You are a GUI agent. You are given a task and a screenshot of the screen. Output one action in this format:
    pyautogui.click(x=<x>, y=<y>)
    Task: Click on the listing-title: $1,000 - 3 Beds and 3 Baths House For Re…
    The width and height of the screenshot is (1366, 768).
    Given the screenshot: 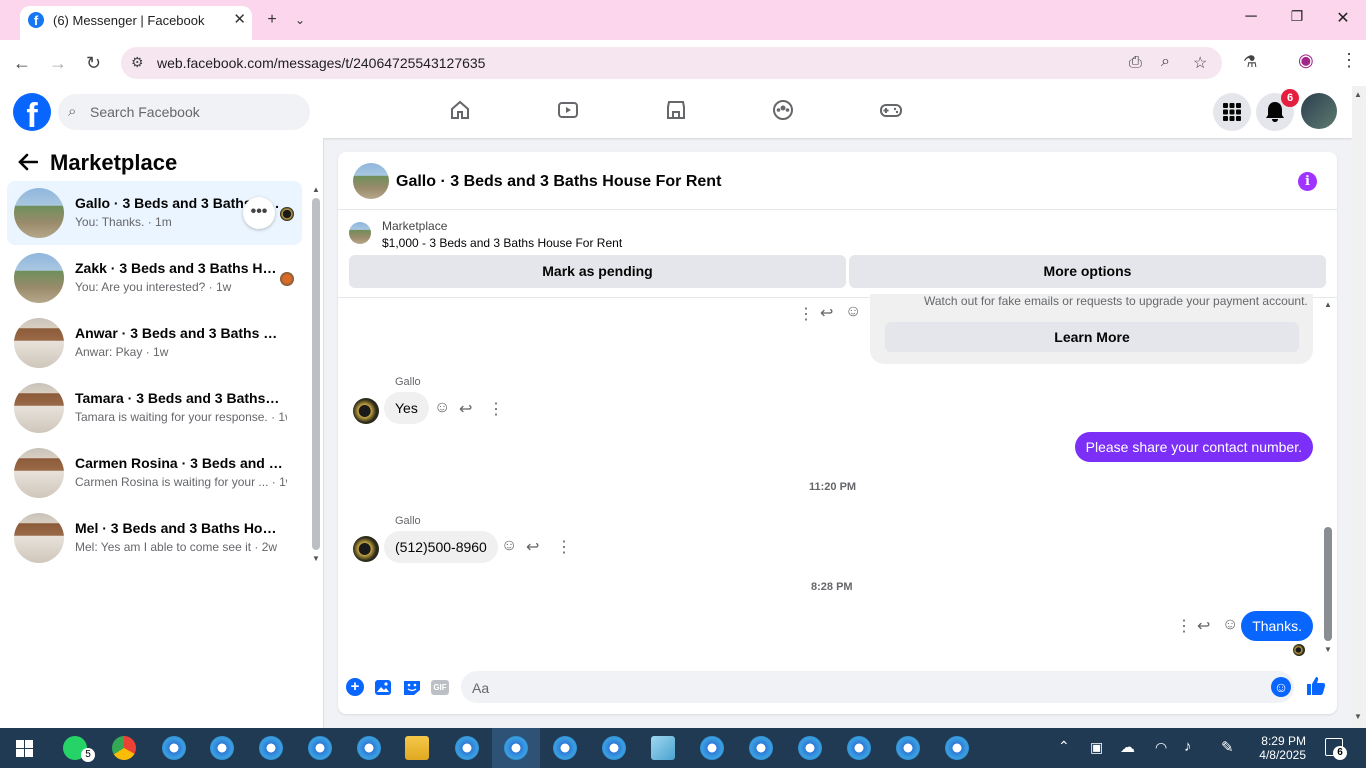 What is the action you would take?
    pyautogui.click(x=502, y=243)
    